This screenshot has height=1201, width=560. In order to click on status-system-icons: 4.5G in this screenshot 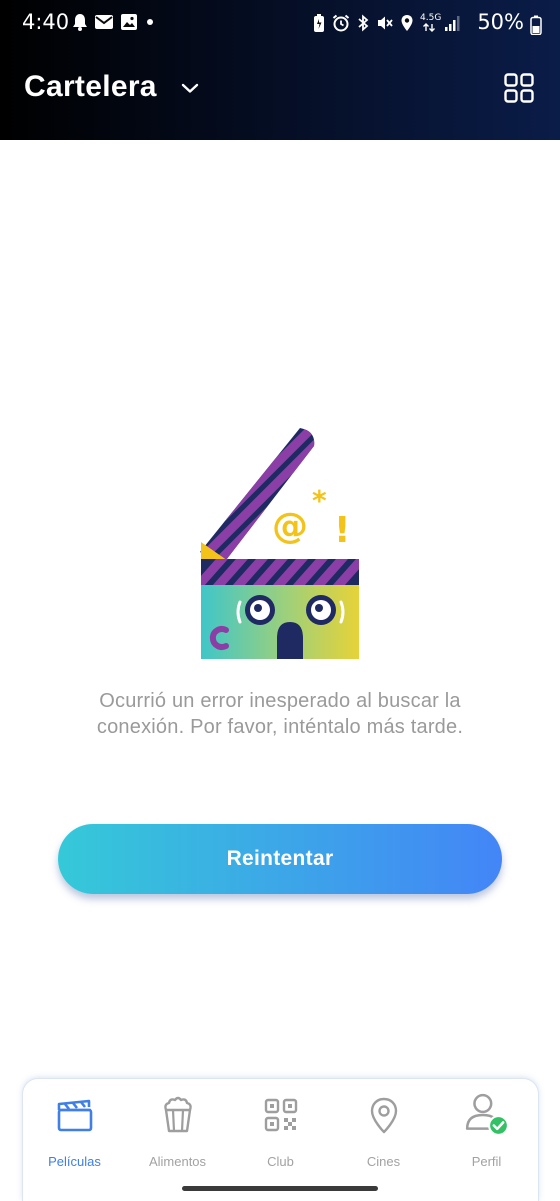, I will do `click(386, 23)`.